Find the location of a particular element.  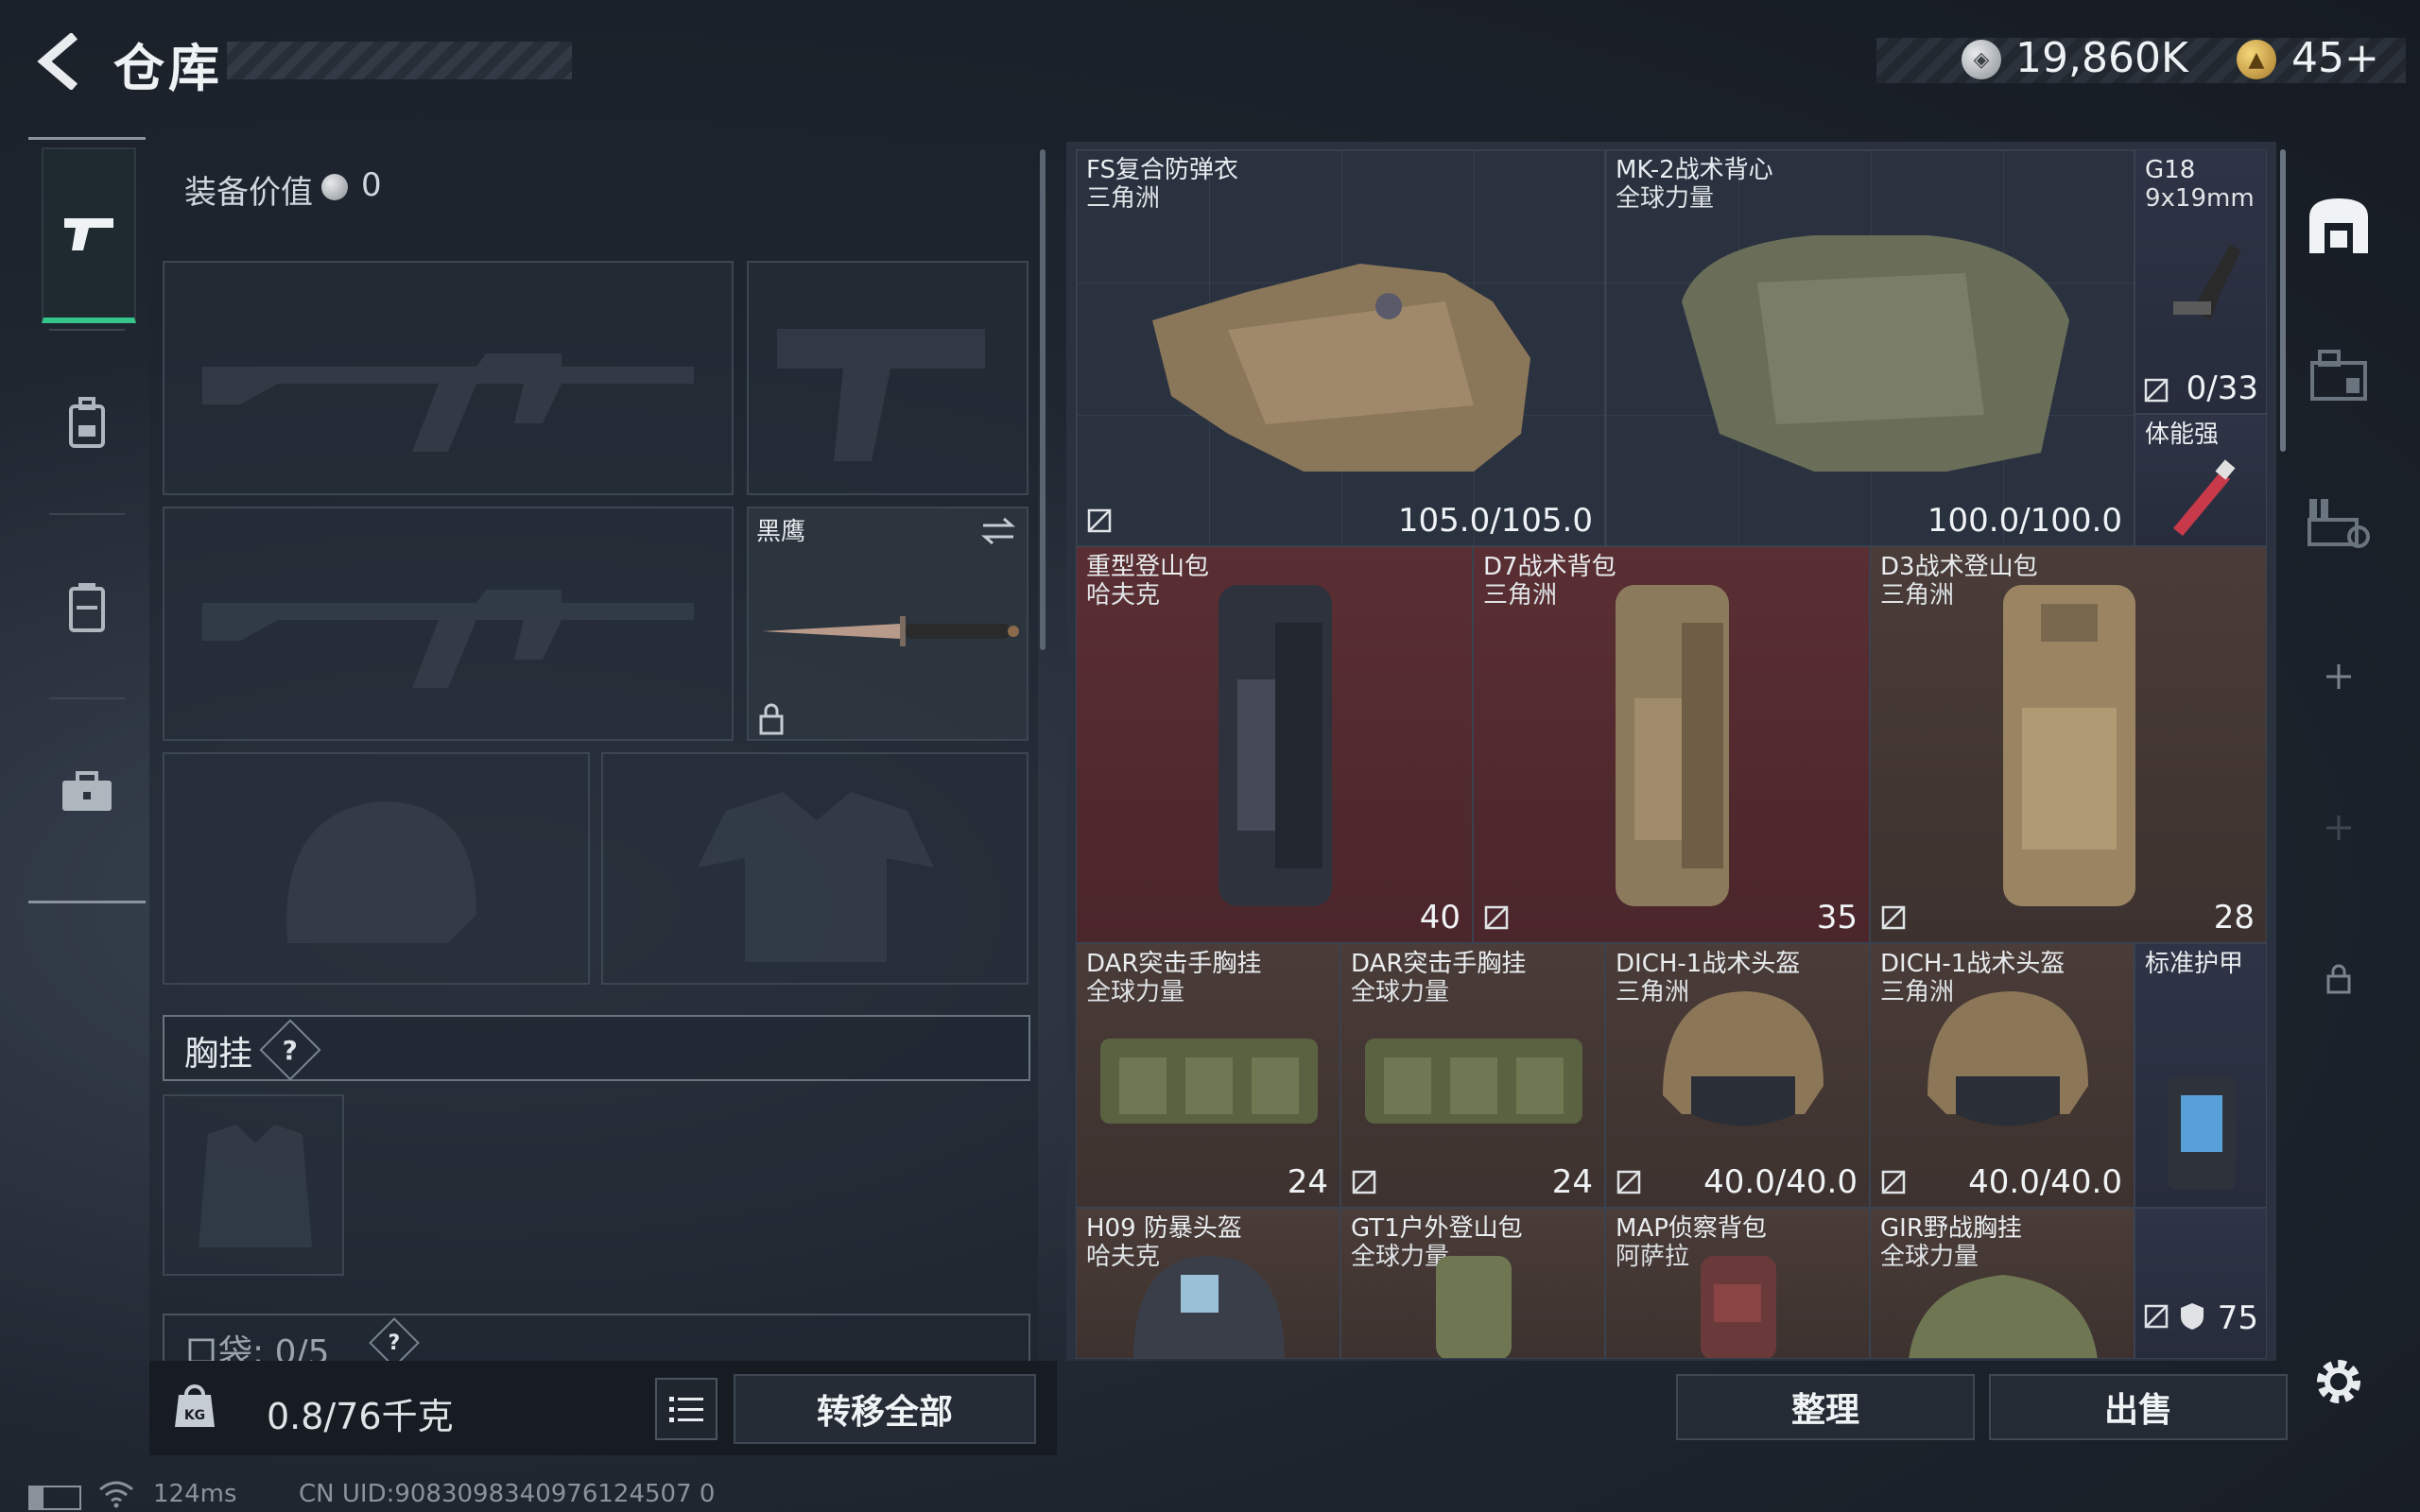

item-name: MK-2战术背心 is located at coordinates (1694, 170).